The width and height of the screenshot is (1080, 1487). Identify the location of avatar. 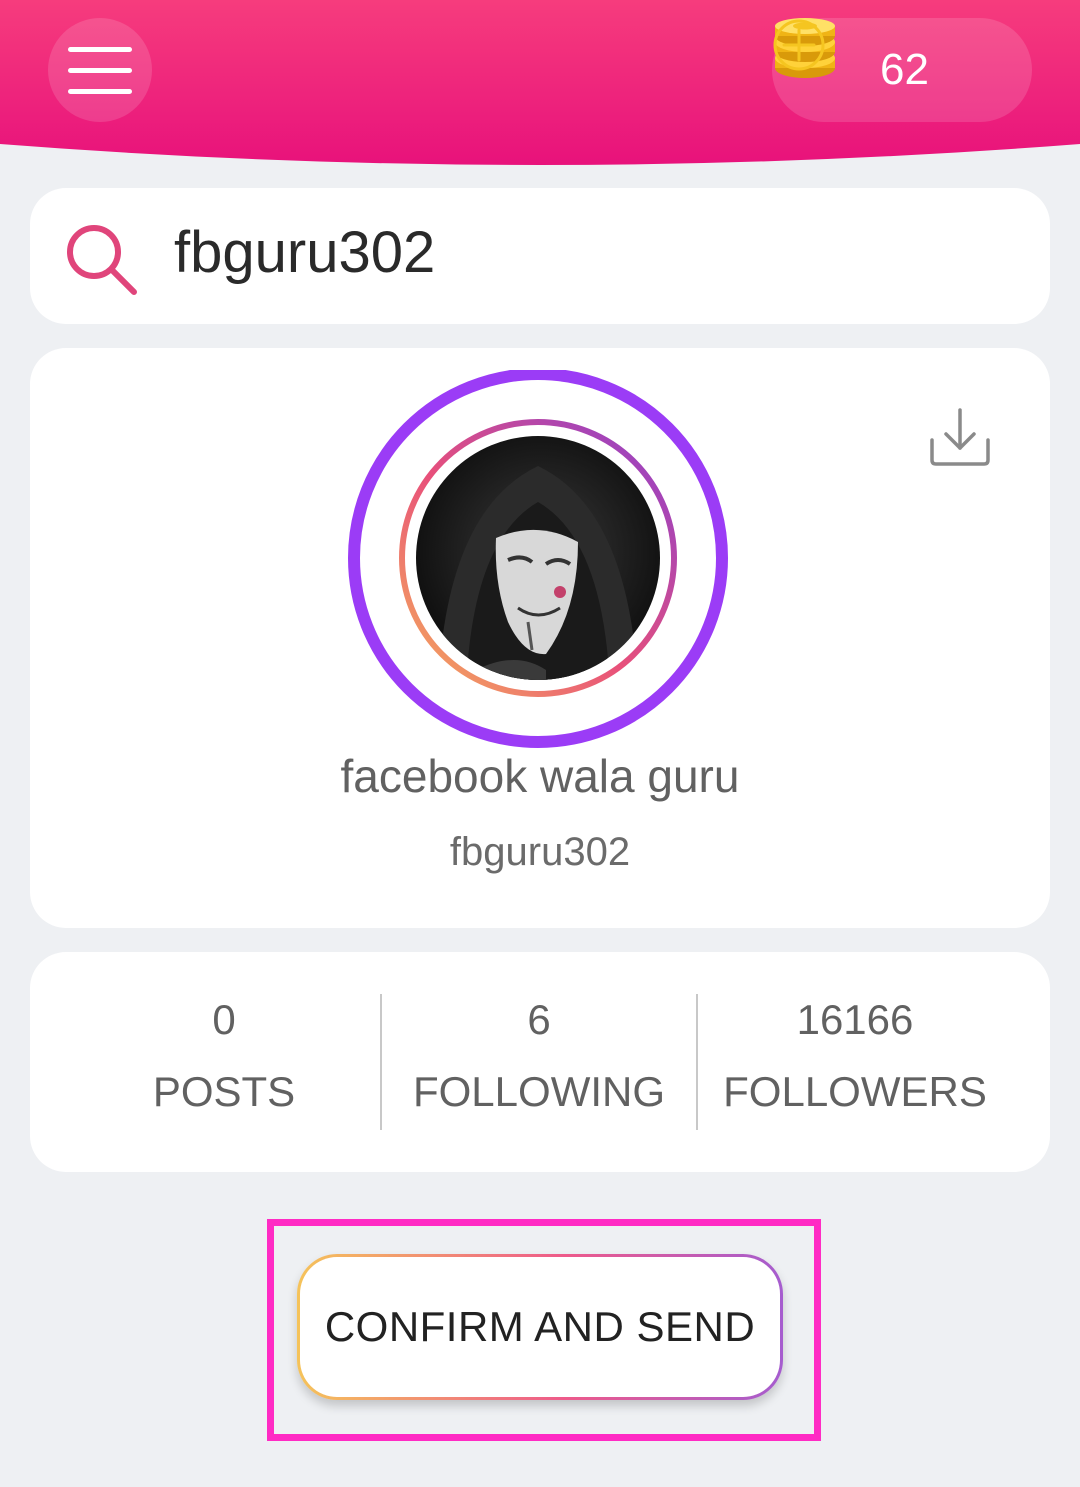
(538, 562).